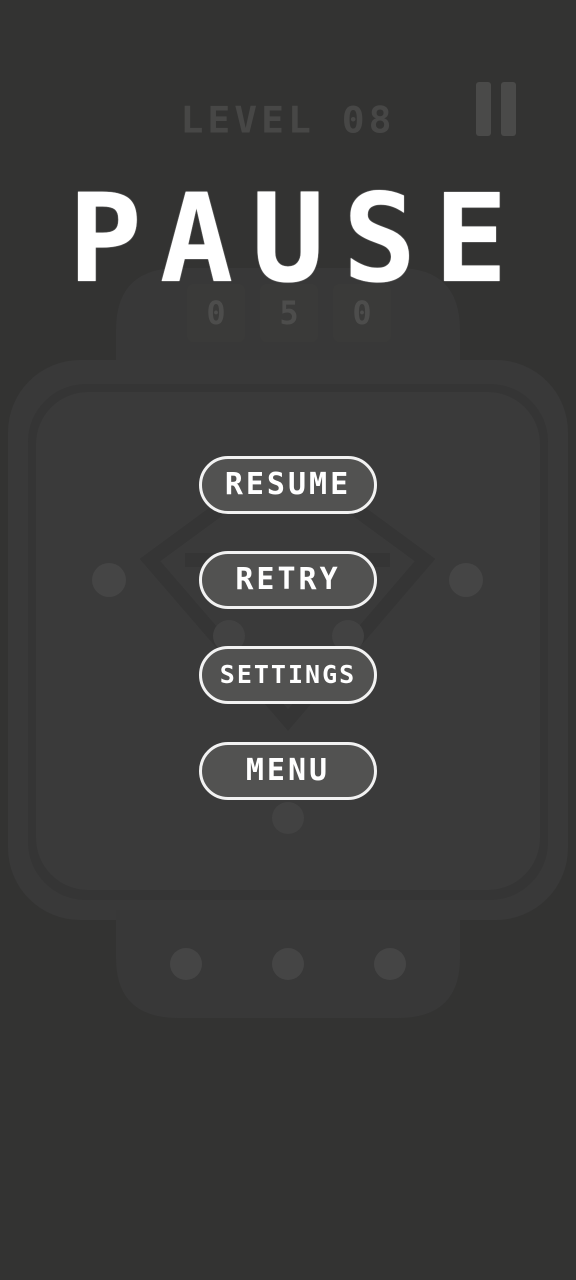 The image size is (576, 1280). I want to click on device-dot-left, so click(109, 580).